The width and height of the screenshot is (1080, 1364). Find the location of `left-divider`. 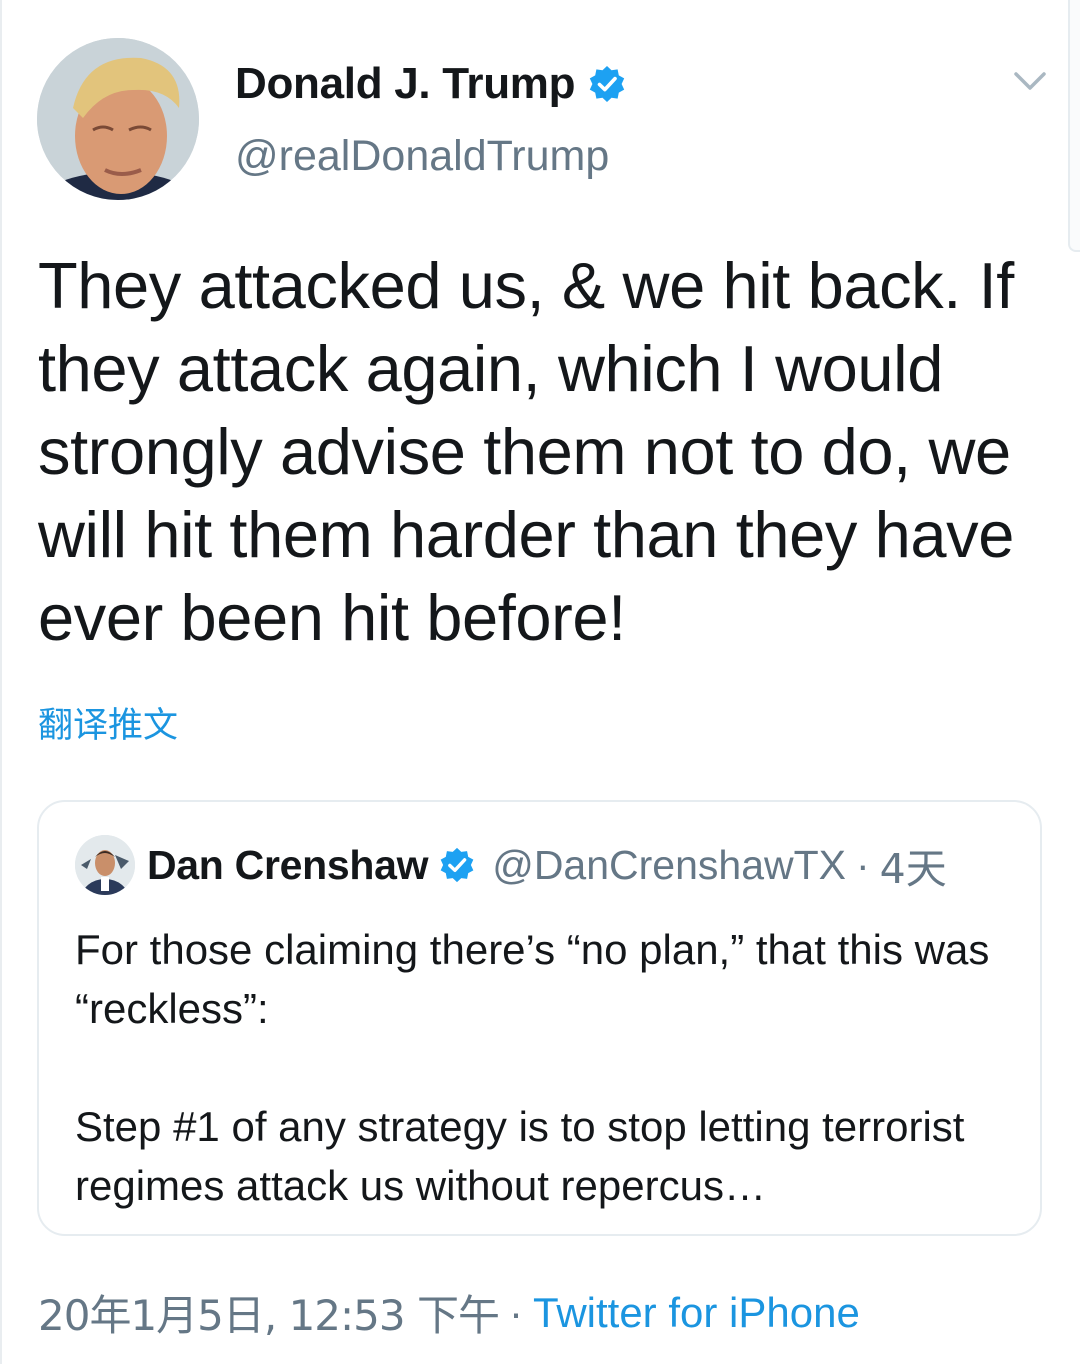

left-divider is located at coordinates (1, 682).